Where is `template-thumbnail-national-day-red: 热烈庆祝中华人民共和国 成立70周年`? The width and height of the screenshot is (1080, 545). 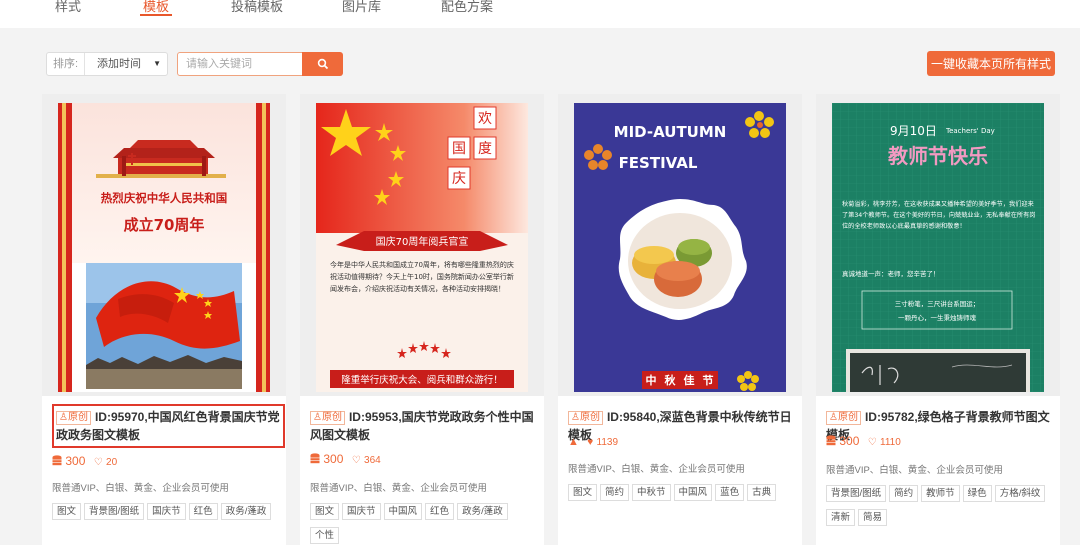 template-thumbnail-national-day-red: 热烈庆祝中华人民共和国 成立70周年 is located at coordinates (164, 247).